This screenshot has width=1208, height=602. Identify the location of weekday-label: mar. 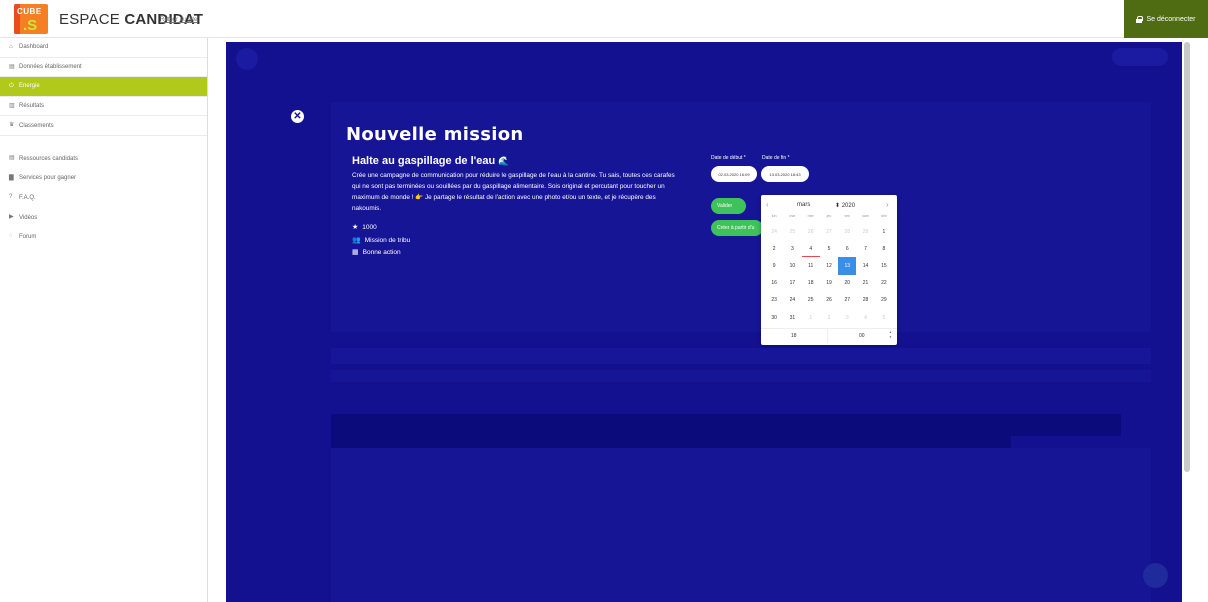
(792, 216).